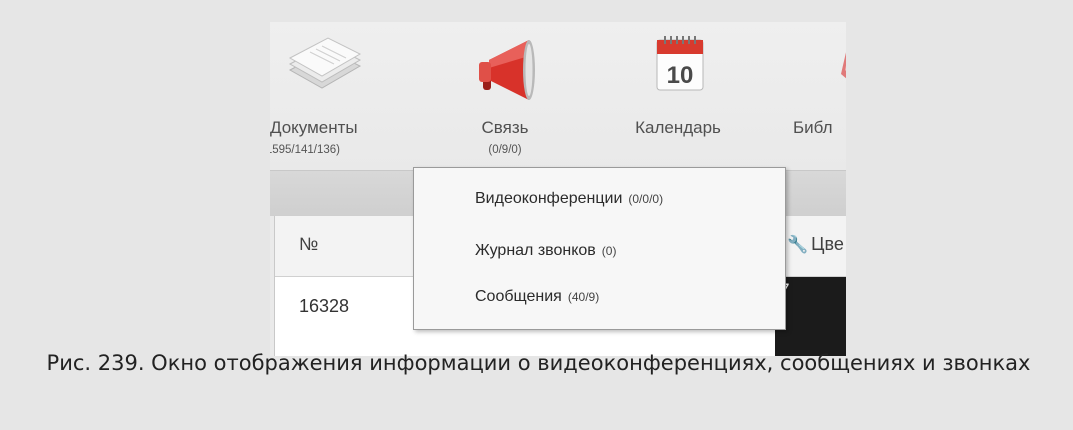  What do you see at coordinates (646, 199) in the screenshot?
I see `menu-item-count: (0/0/0)` at bounding box center [646, 199].